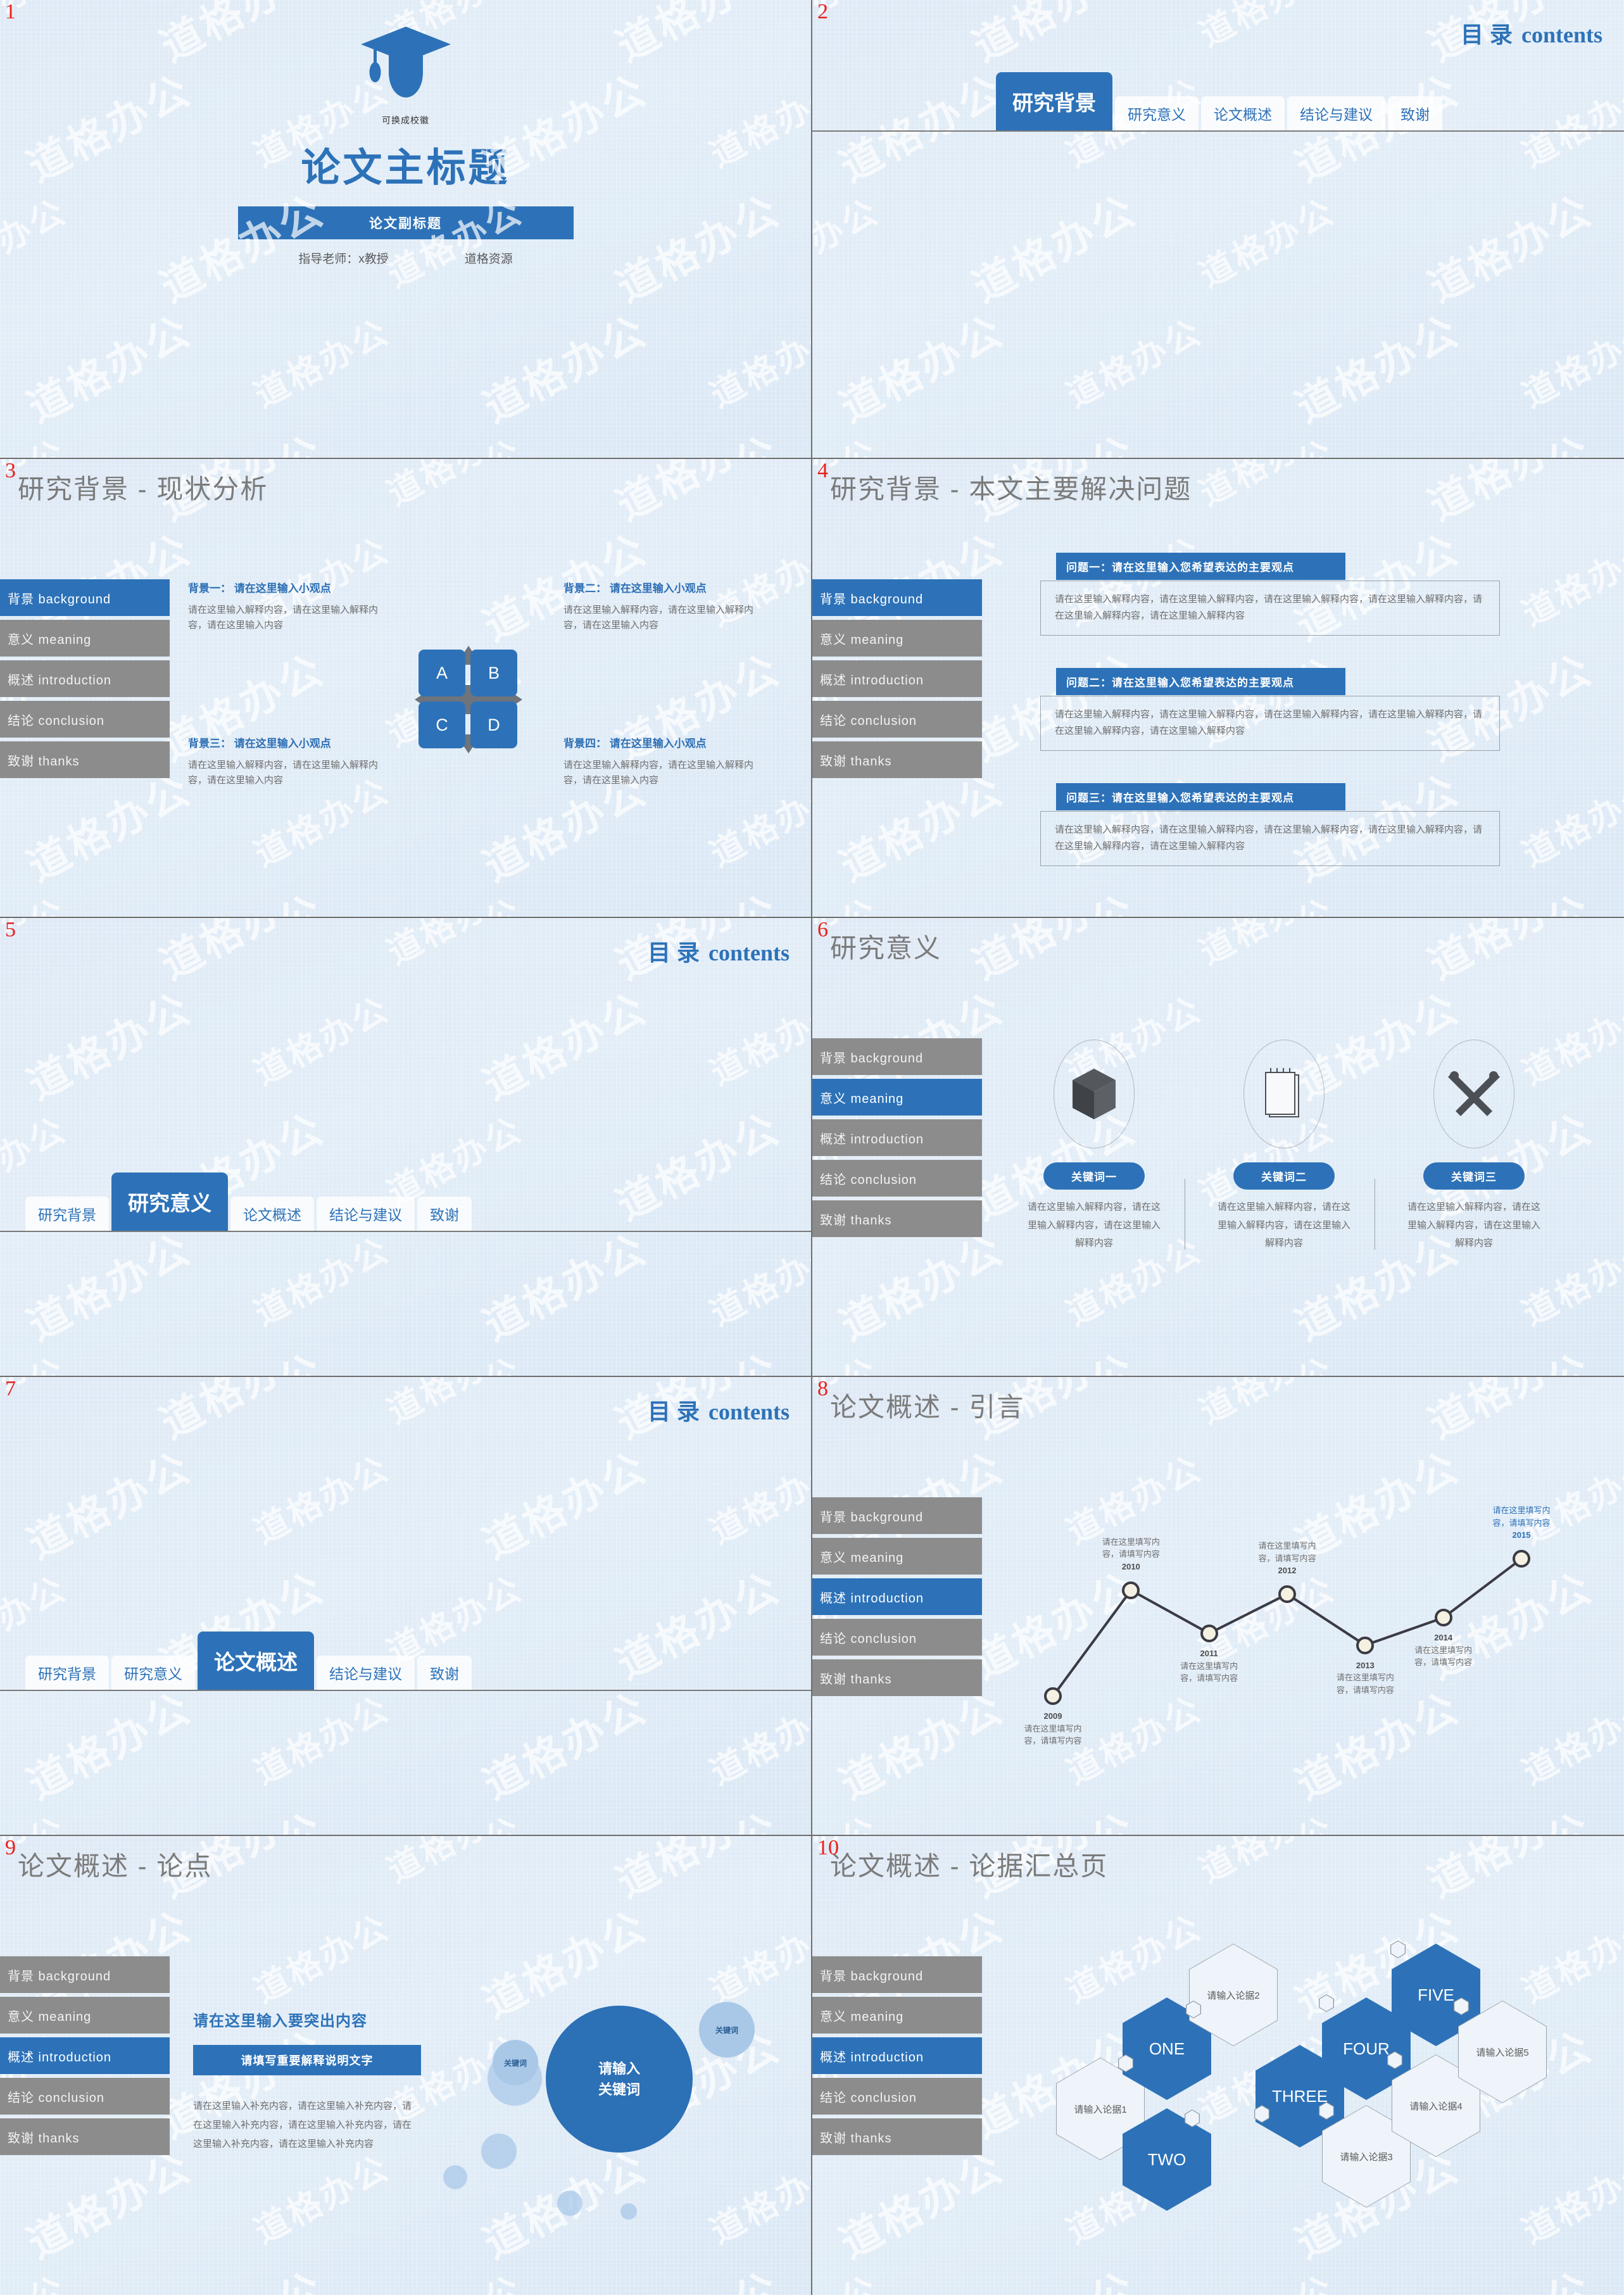  I want to click on keyword-pill-1: 关键词一, so click(1094, 1176).